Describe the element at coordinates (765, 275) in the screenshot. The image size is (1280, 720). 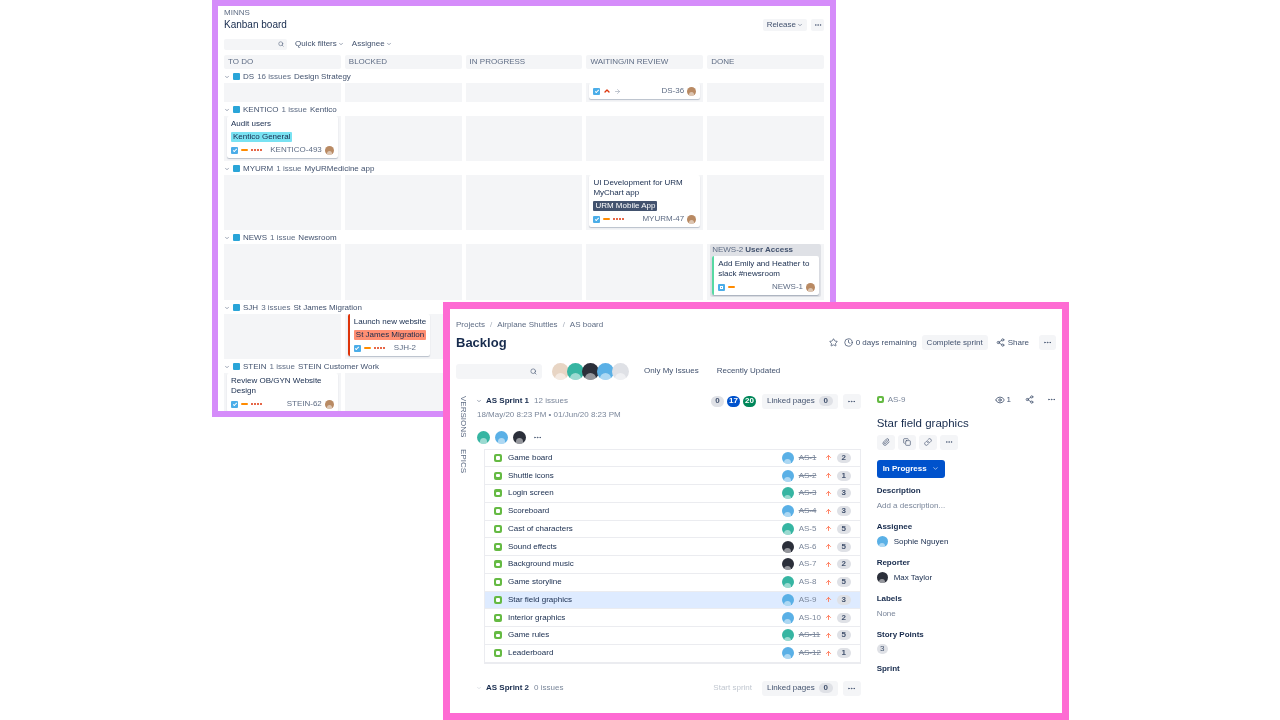
I see `issue-card: Add Emily and Heather to slack #newsroom NEWS-1` at that location.